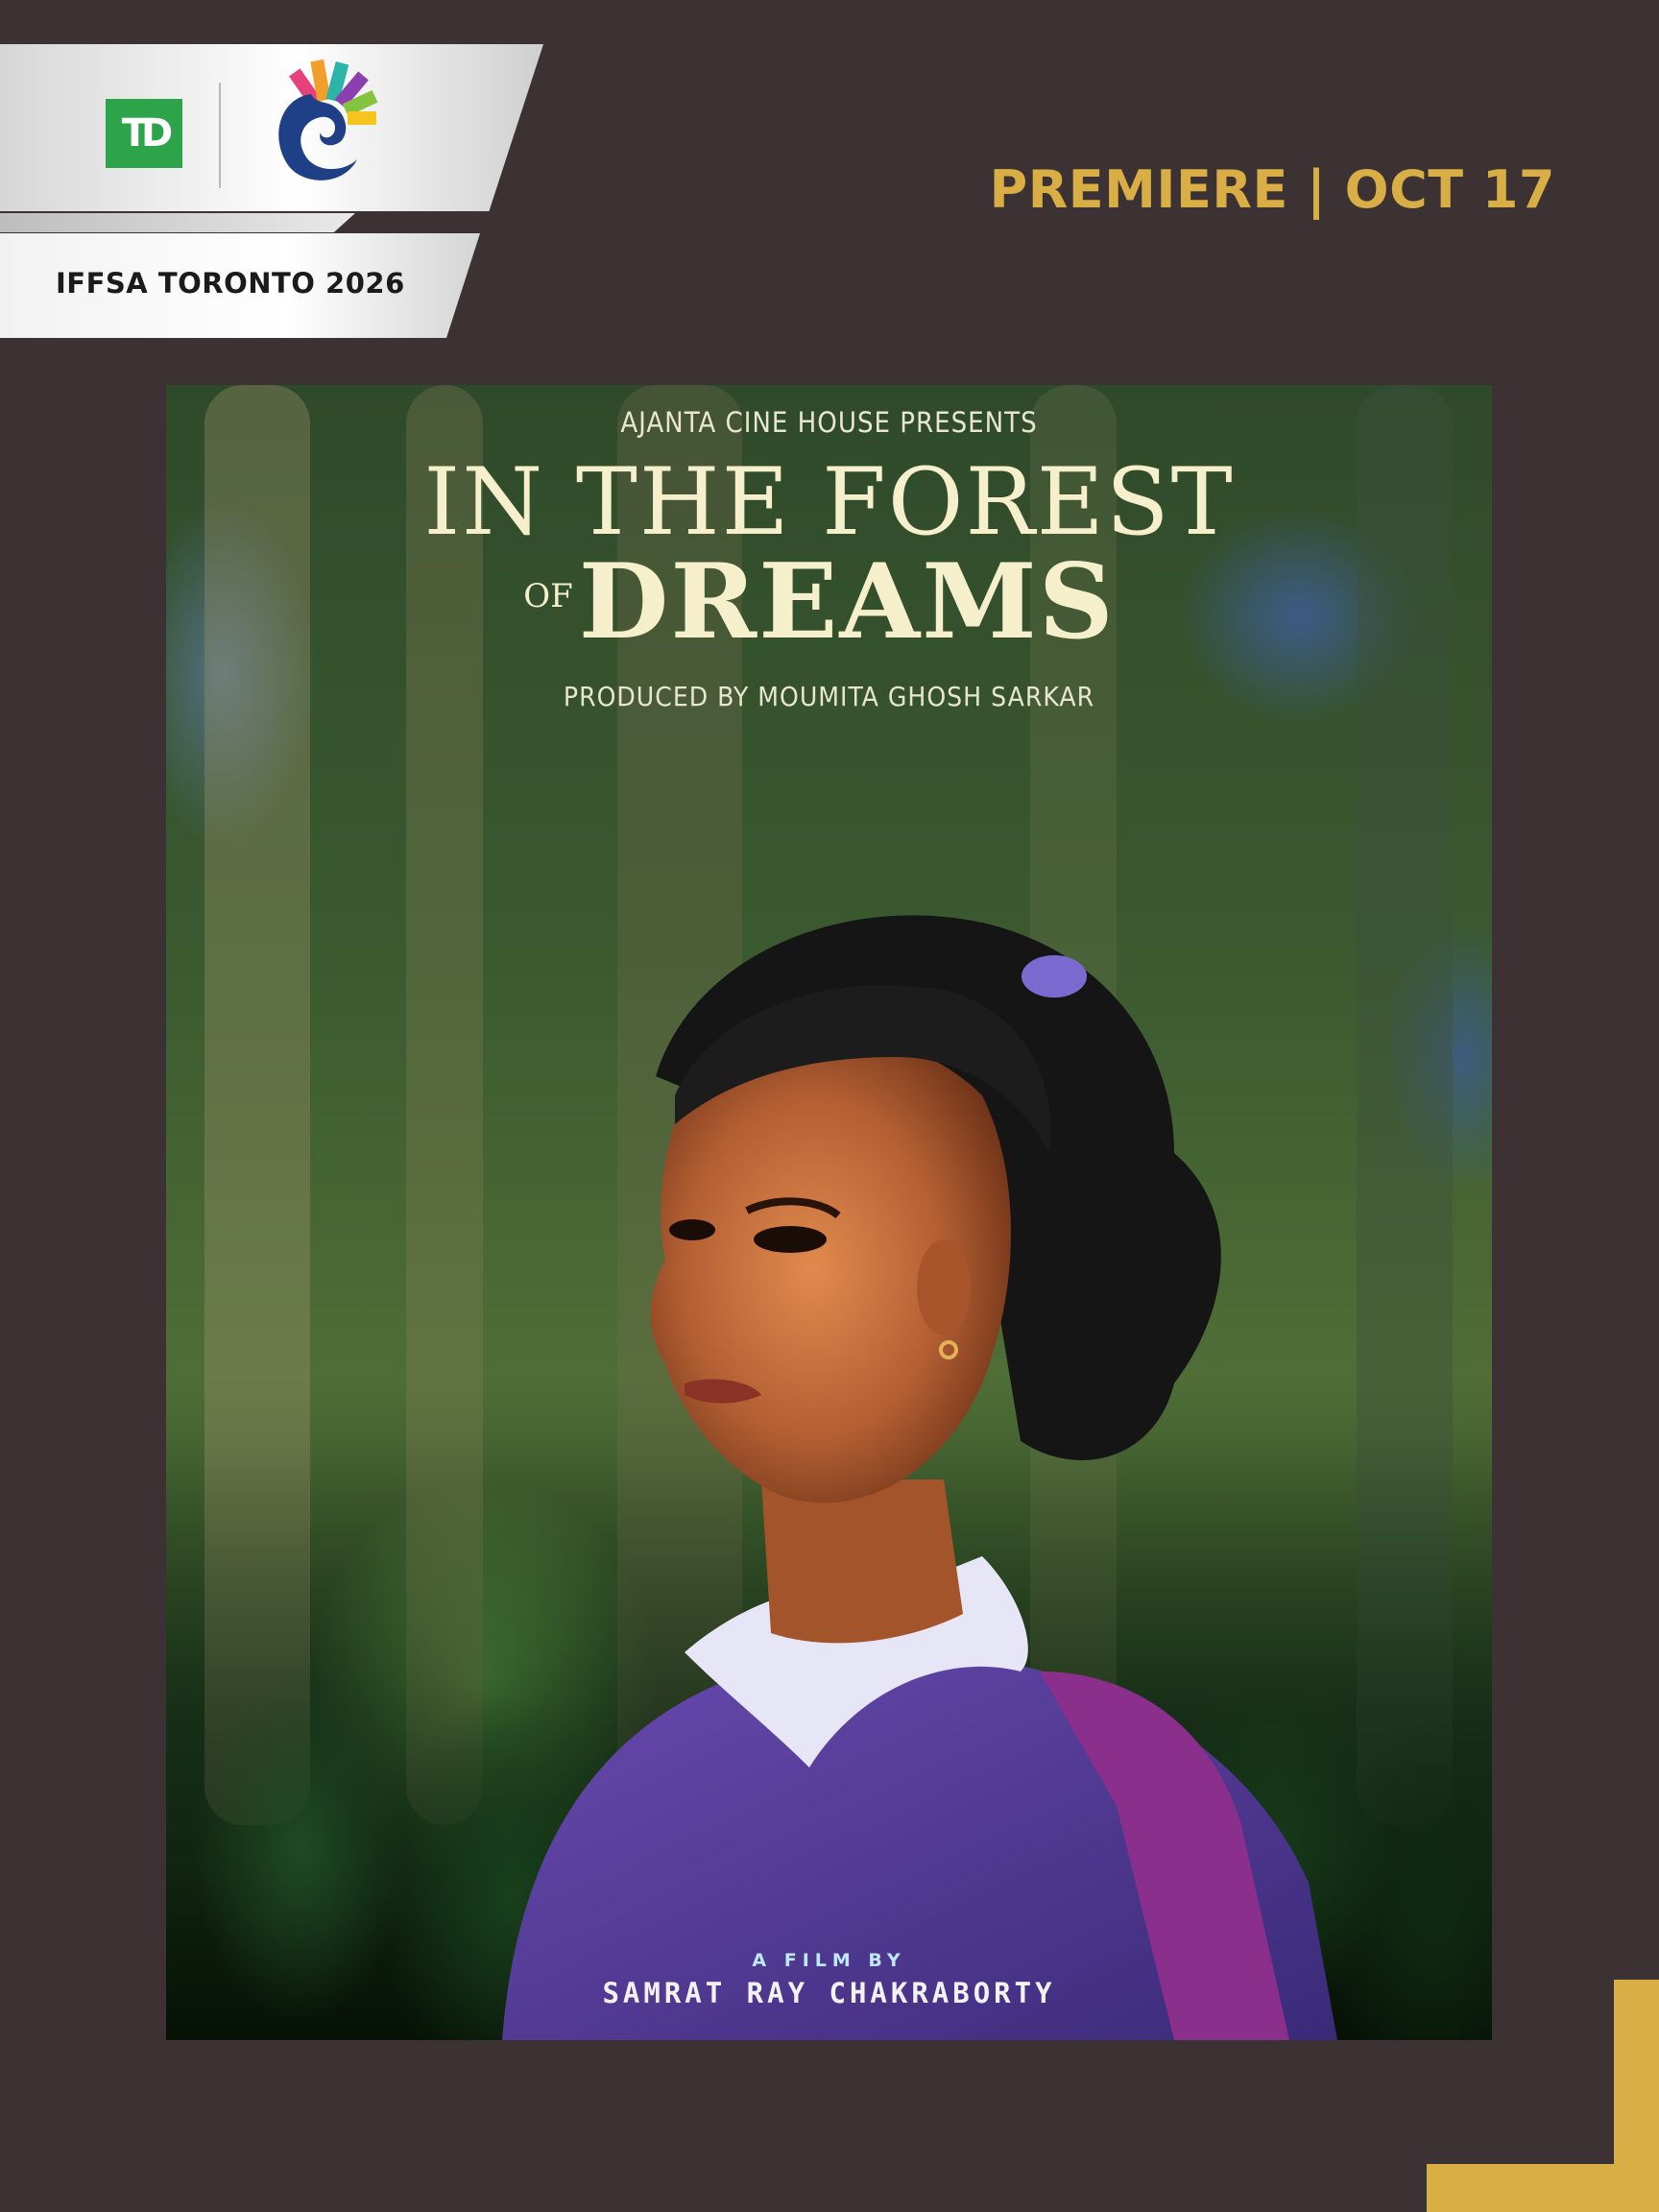 Image resolution: width=1659 pixels, height=2212 pixels. Describe the element at coordinates (829, 696) in the screenshot. I see `poster-producer: PRODUCED BY MOUMITA GHOSH SARKAR` at that location.